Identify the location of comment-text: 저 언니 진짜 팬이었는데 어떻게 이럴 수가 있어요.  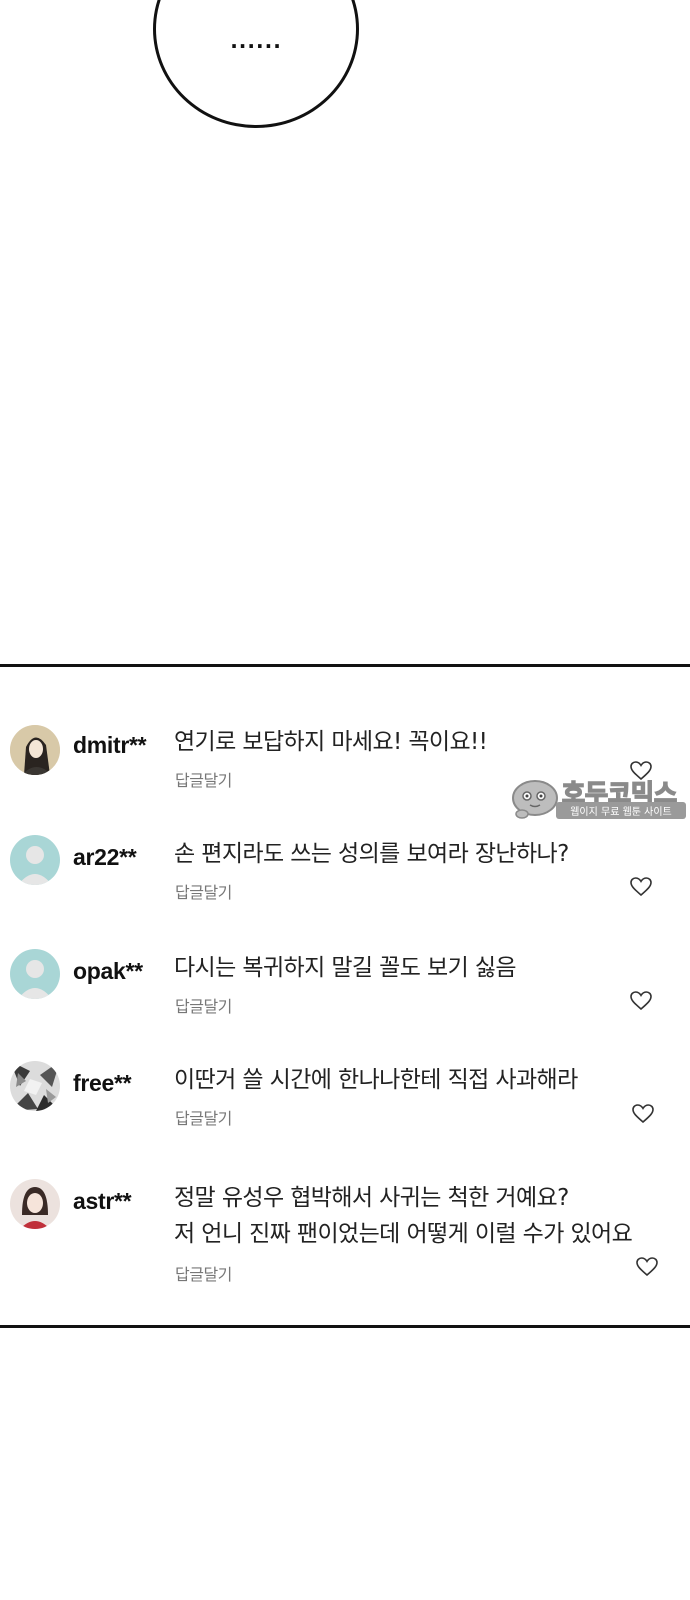
(403, 1234).